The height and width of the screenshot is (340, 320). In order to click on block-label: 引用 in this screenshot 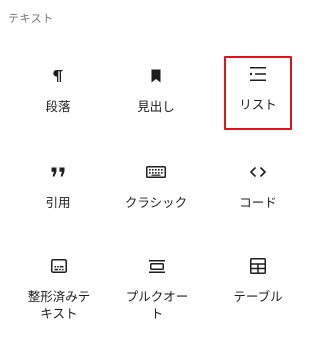, I will do `click(58, 202)`.